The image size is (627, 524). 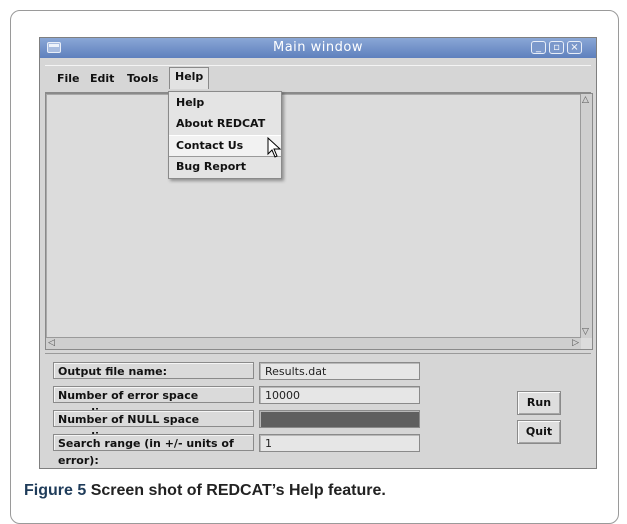 I want to click on help-menu-item-help: Help, so click(x=225, y=103).